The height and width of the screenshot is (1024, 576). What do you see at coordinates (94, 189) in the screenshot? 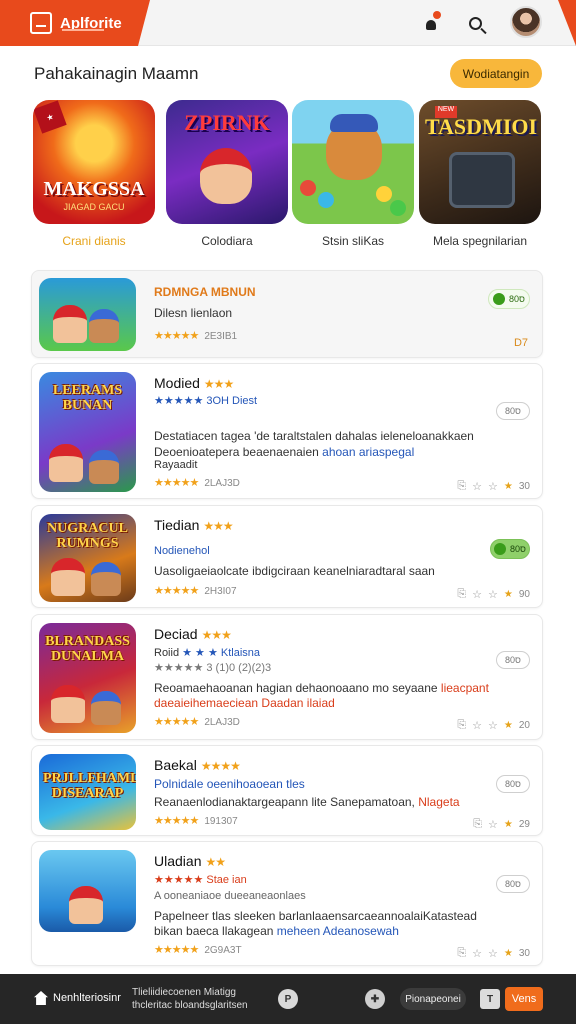
I see `tile-art-title: MAKGSSA` at bounding box center [94, 189].